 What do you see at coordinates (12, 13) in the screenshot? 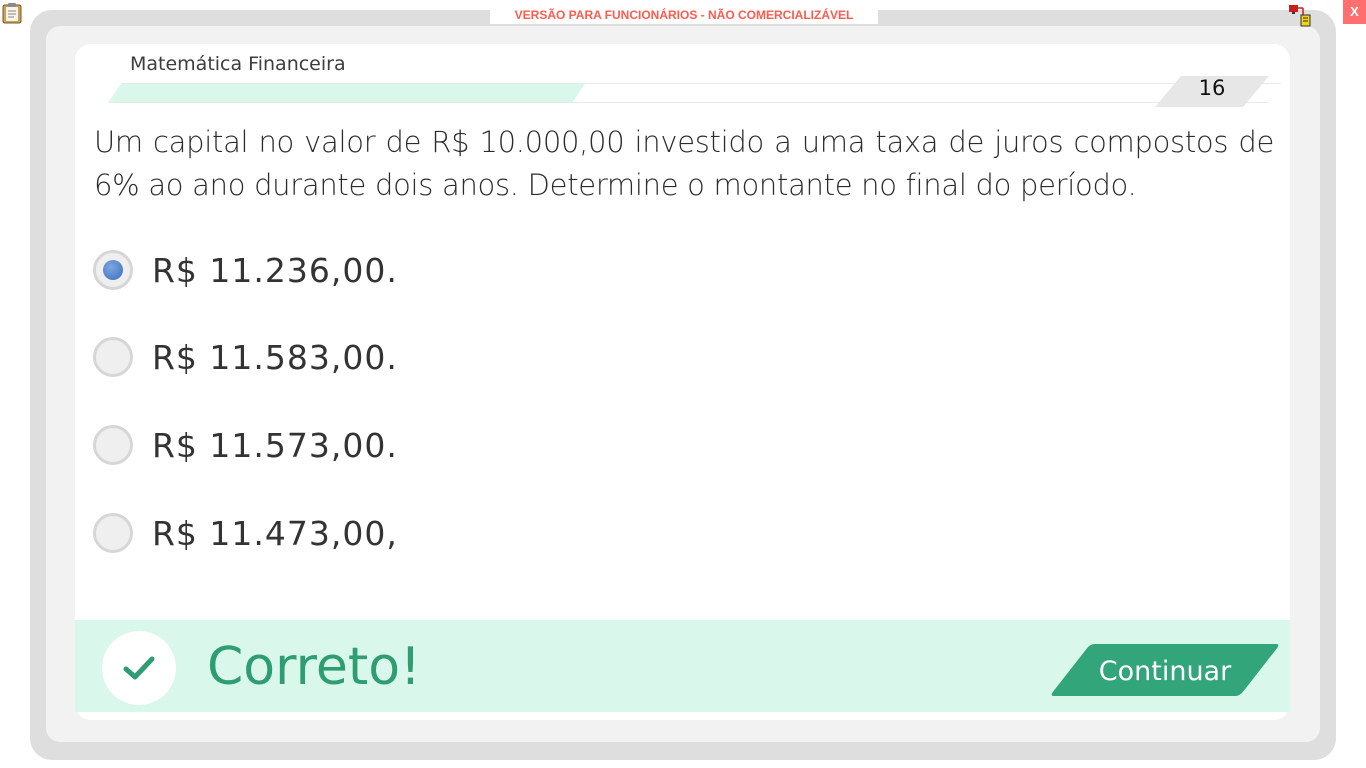
I see `clipboard-icon` at bounding box center [12, 13].